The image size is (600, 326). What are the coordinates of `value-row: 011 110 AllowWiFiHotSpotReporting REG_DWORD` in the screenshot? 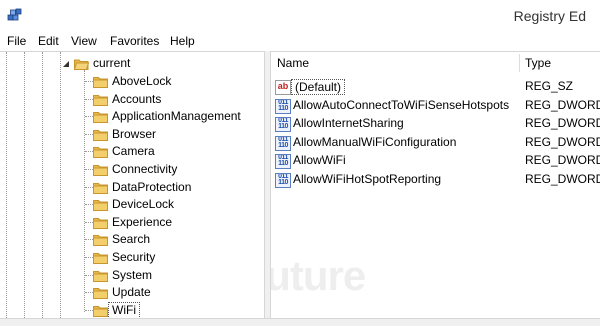 It's located at (435, 180).